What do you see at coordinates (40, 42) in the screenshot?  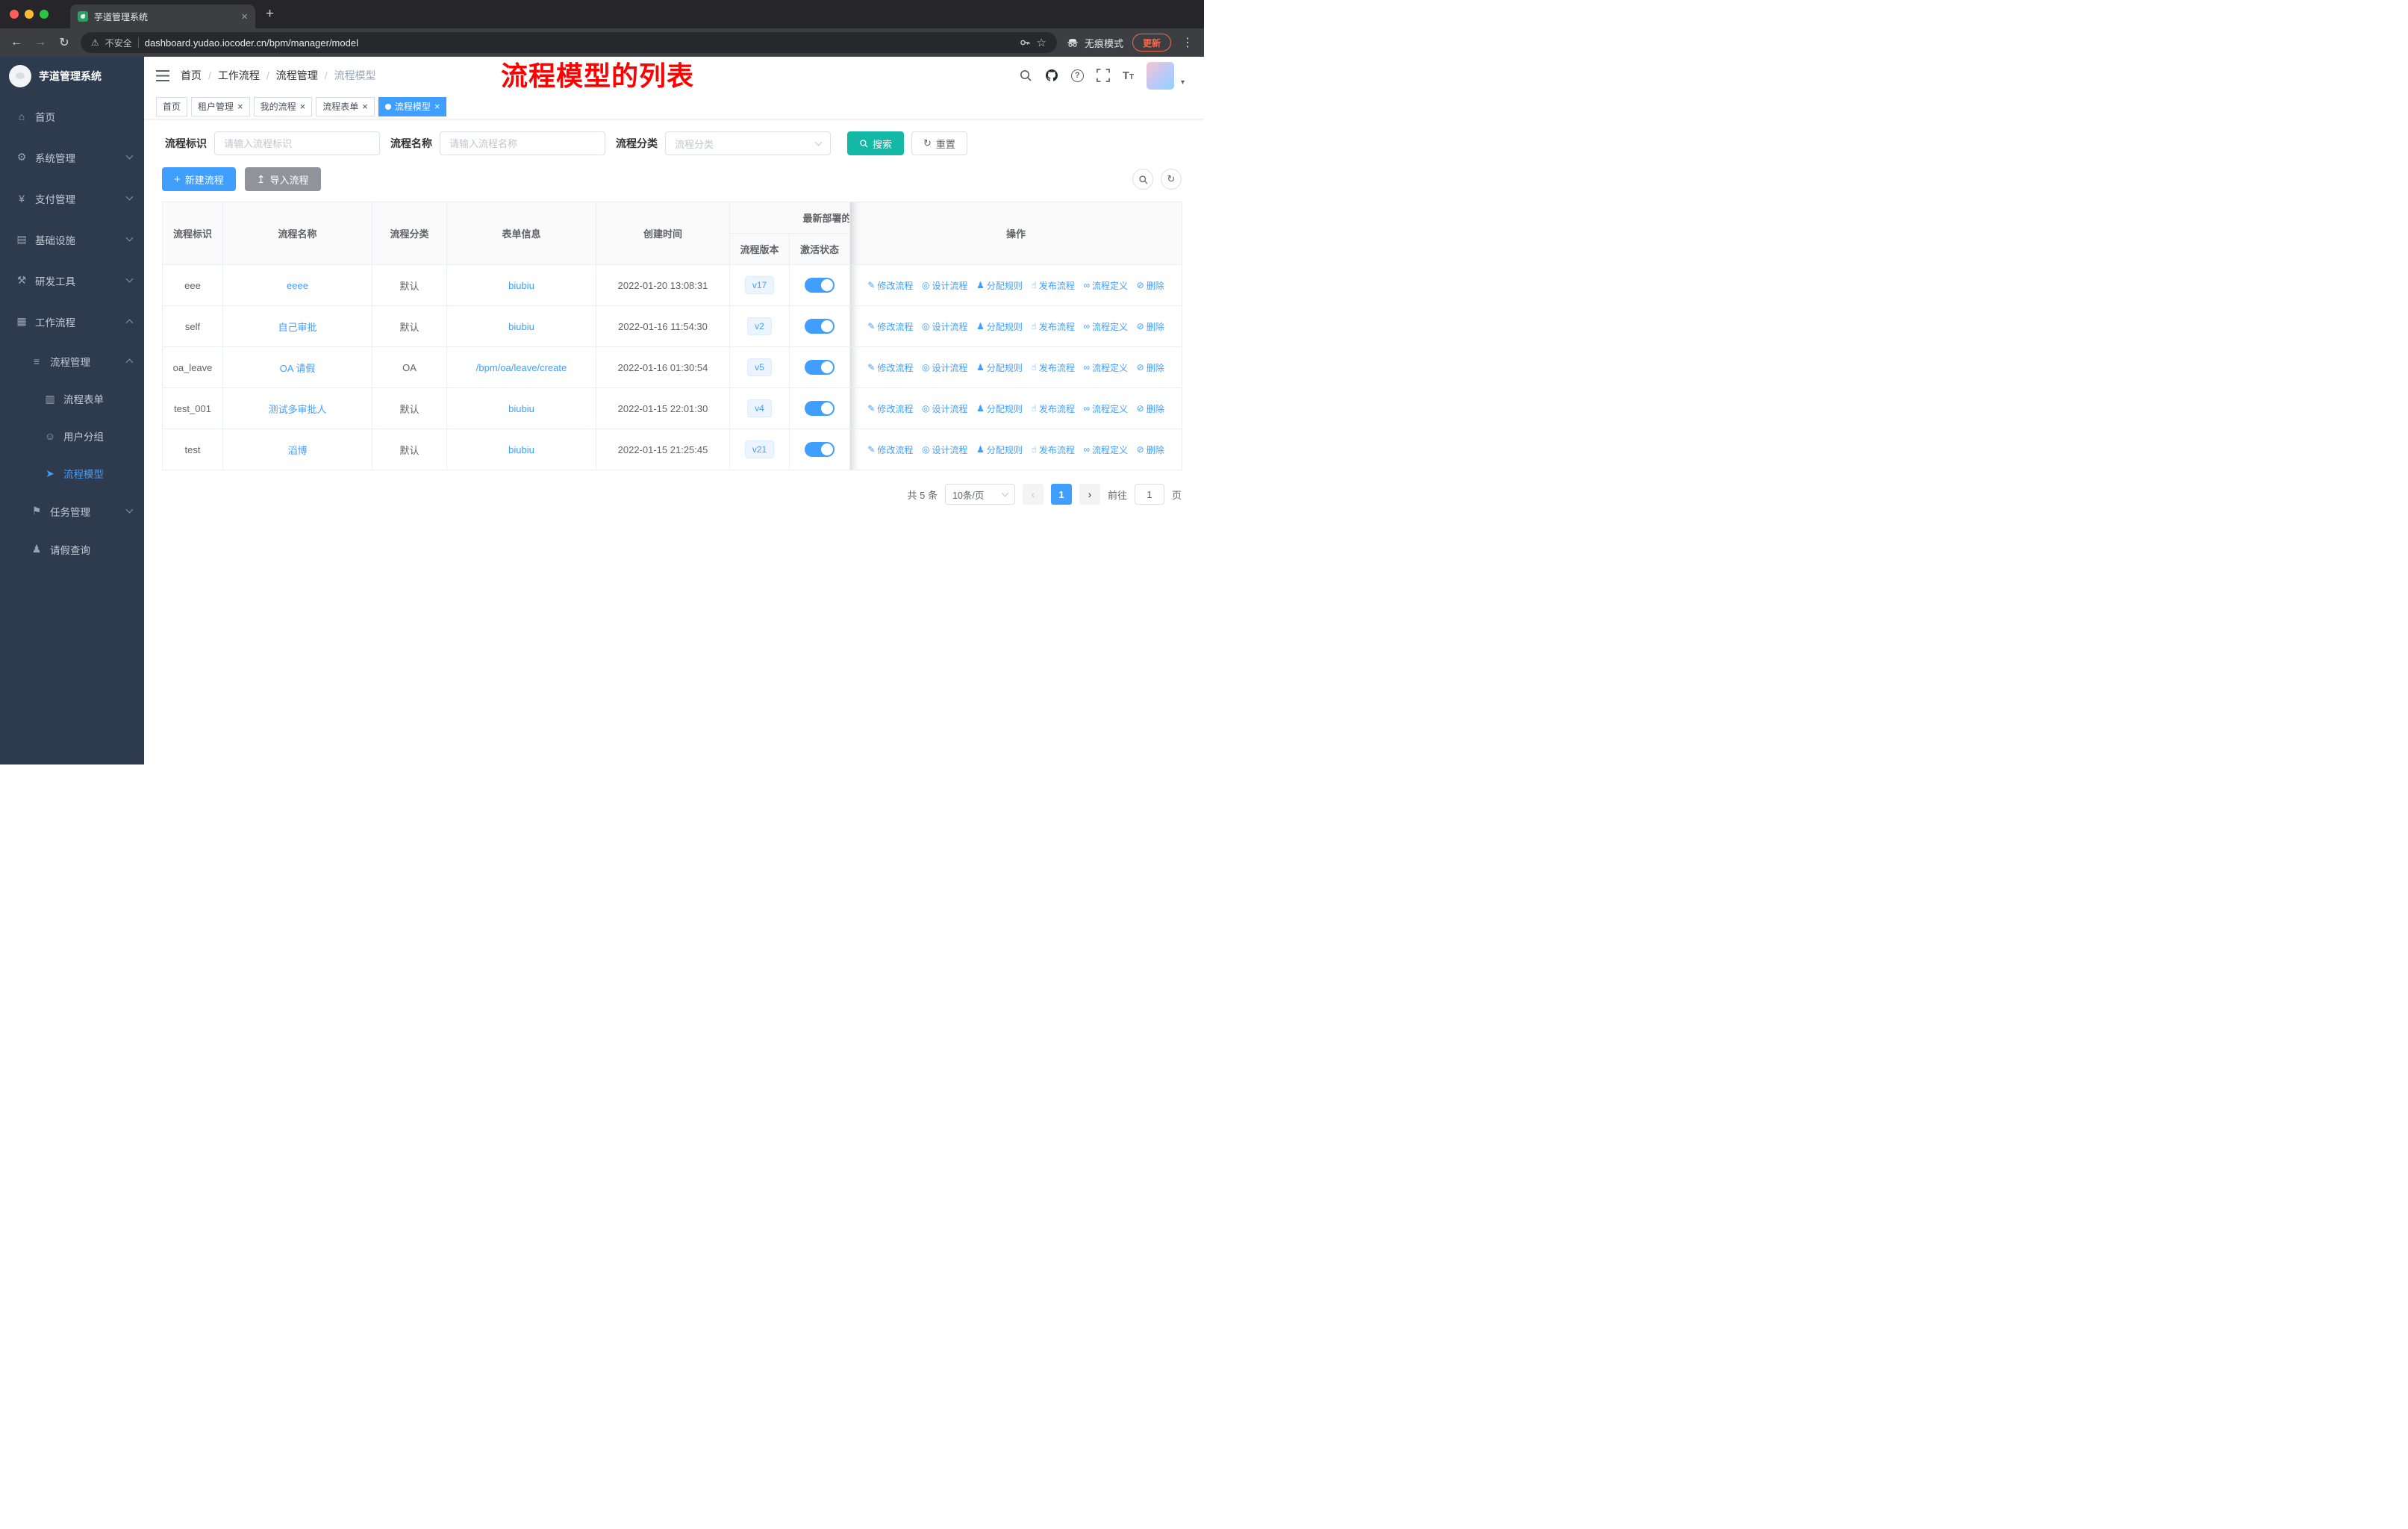 I see `forward-icon` at bounding box center [40, 42].